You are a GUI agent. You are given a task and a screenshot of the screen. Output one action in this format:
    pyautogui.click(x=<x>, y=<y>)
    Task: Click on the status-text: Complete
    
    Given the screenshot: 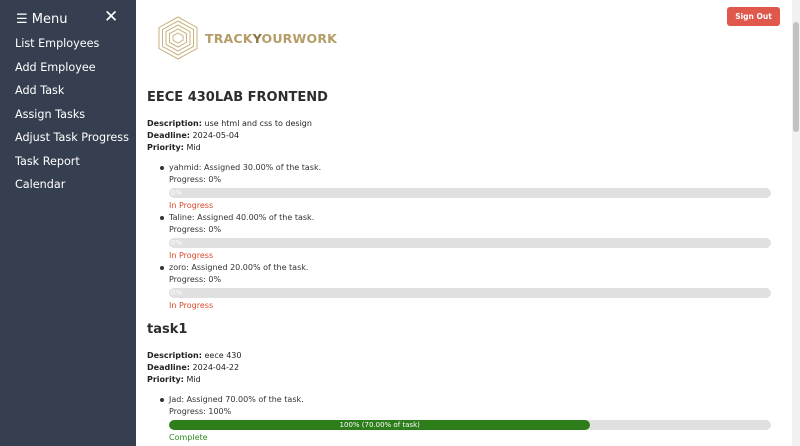 What is the action you would take?
    pyautogui.click(x=188, y=437)
    